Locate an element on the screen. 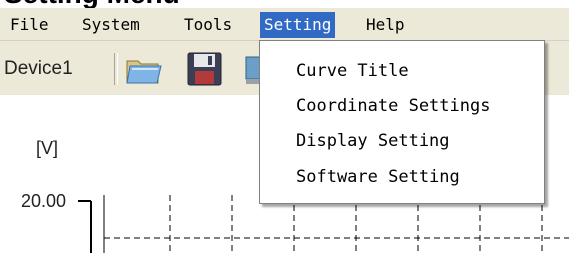 The width and height of the screenshot is (569, 253). menu-tools: Tools is located at coordinates (208, 25).